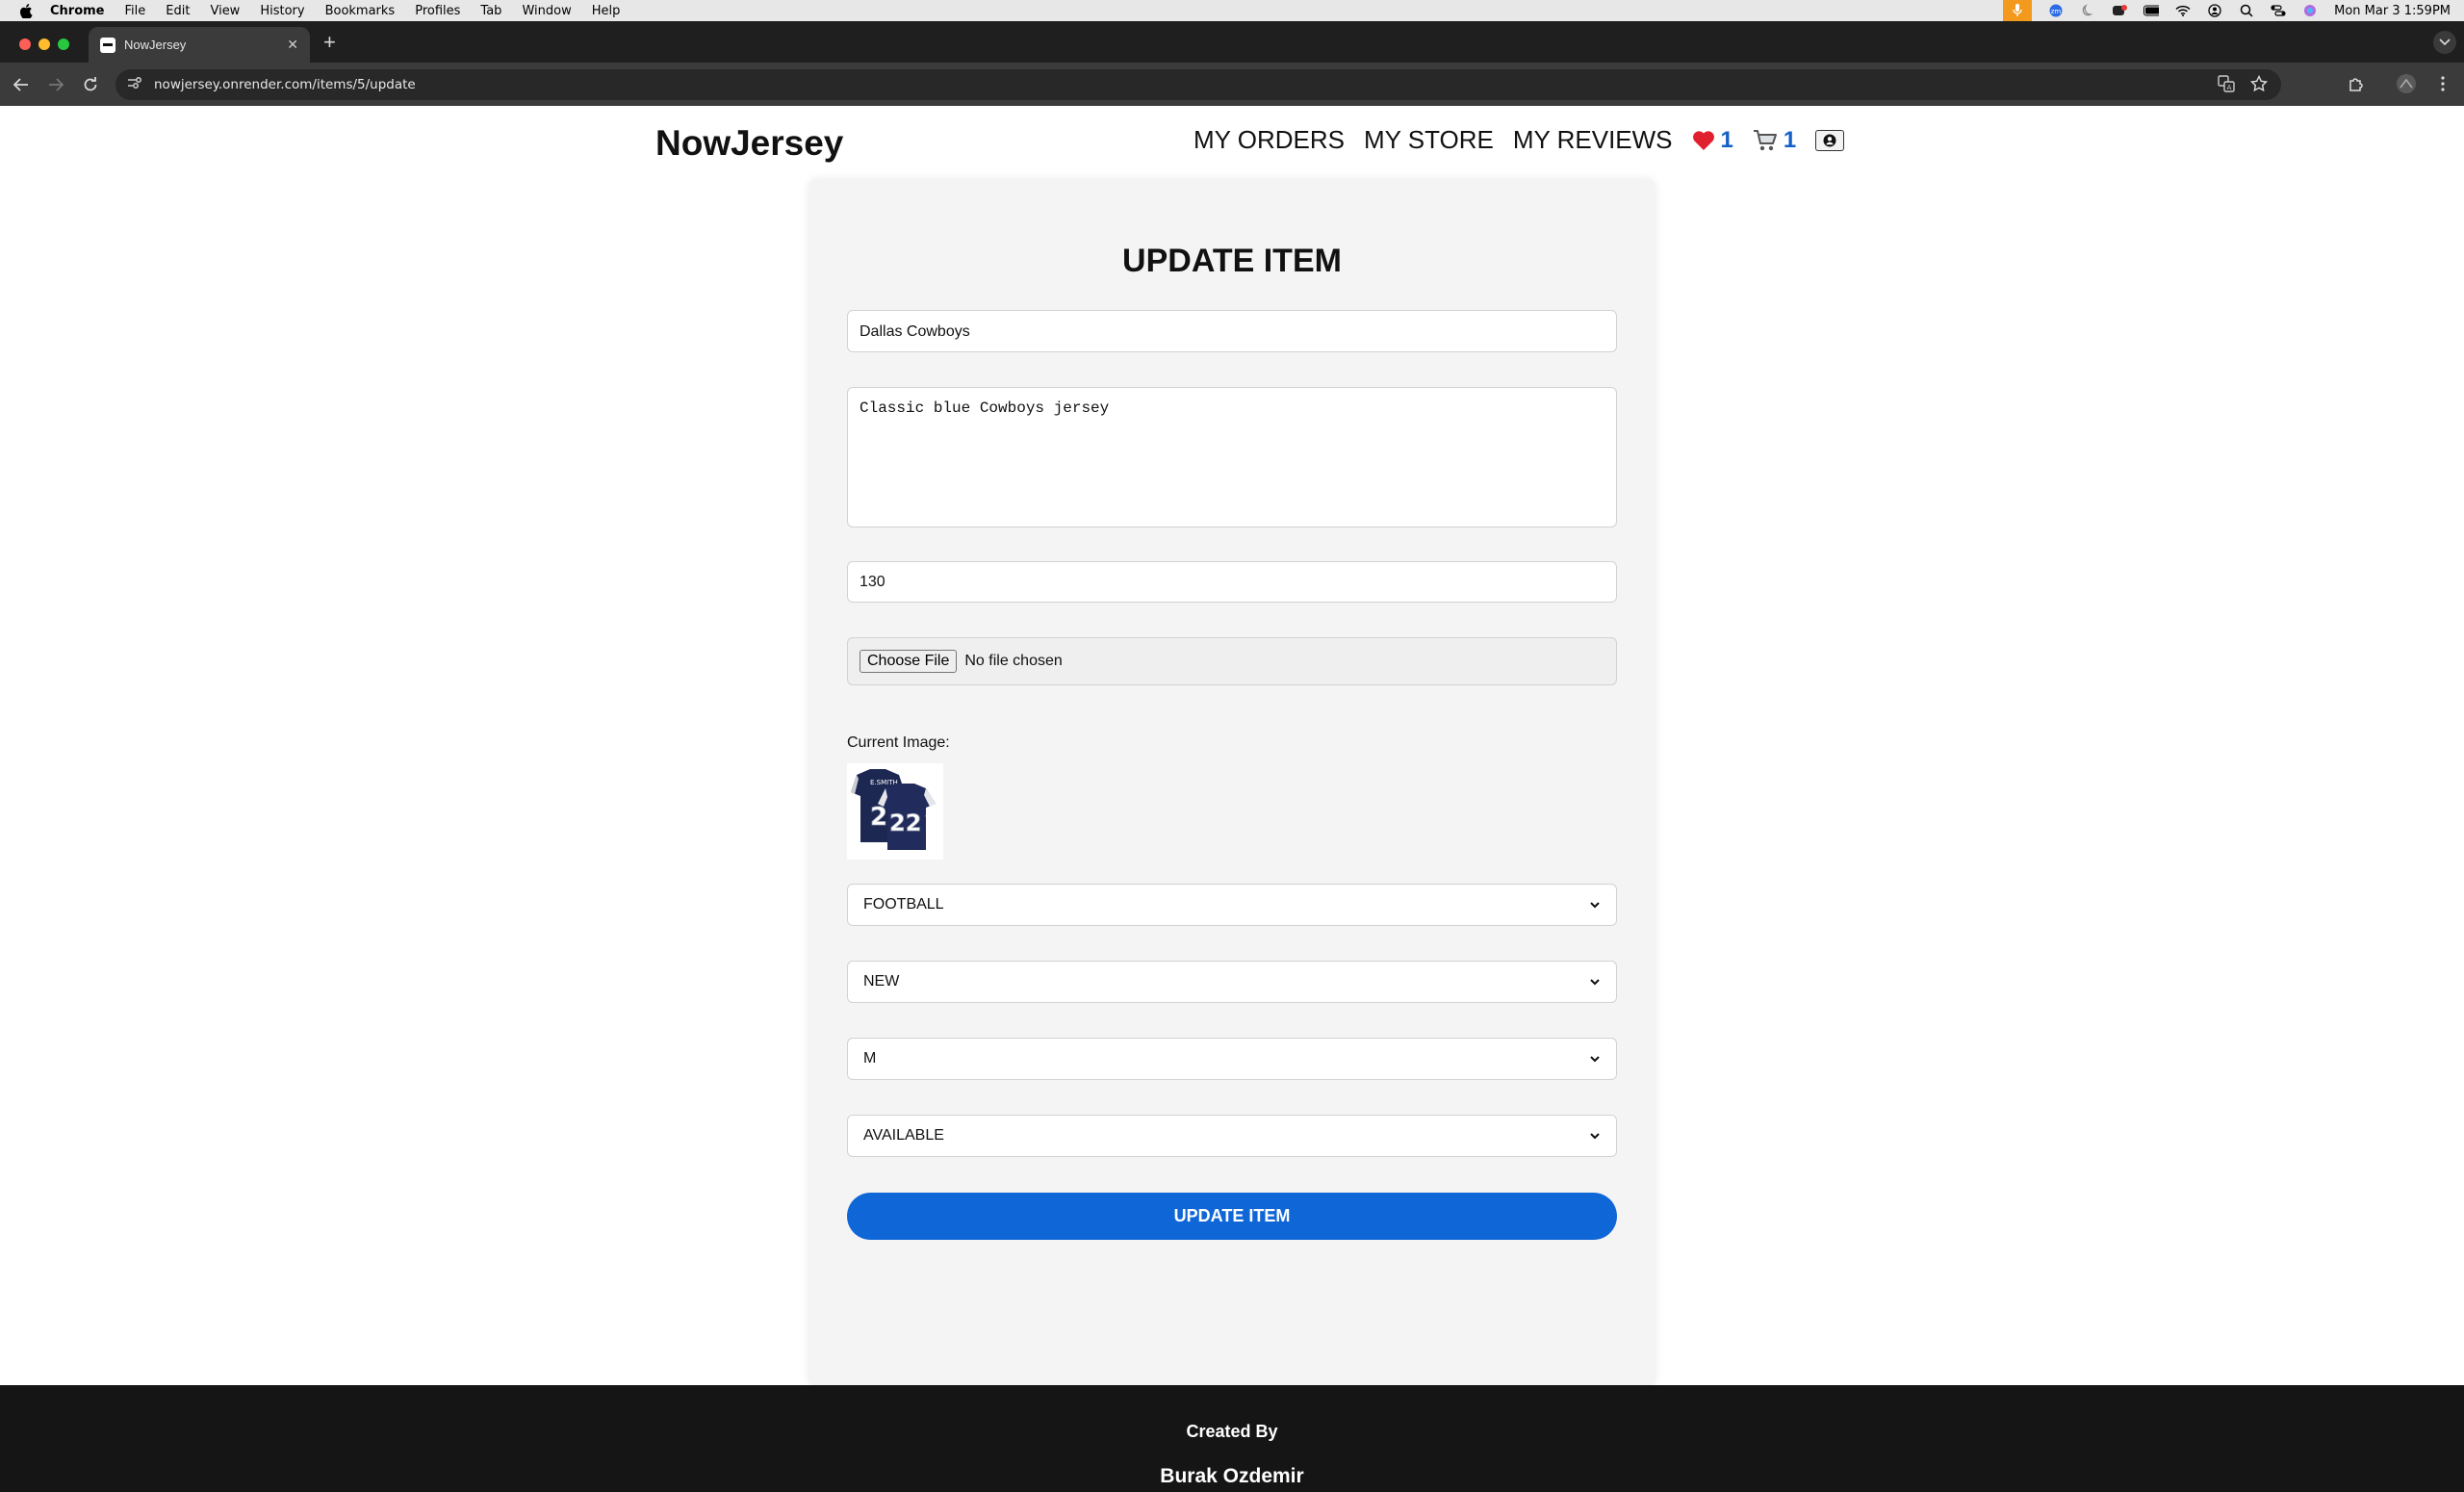 The width and height of the screenshot is (2464, 1492). Describe the element at coordinates (903, 904) in the screenshot. I see `category-select-value: FOOTBALL` at that location.